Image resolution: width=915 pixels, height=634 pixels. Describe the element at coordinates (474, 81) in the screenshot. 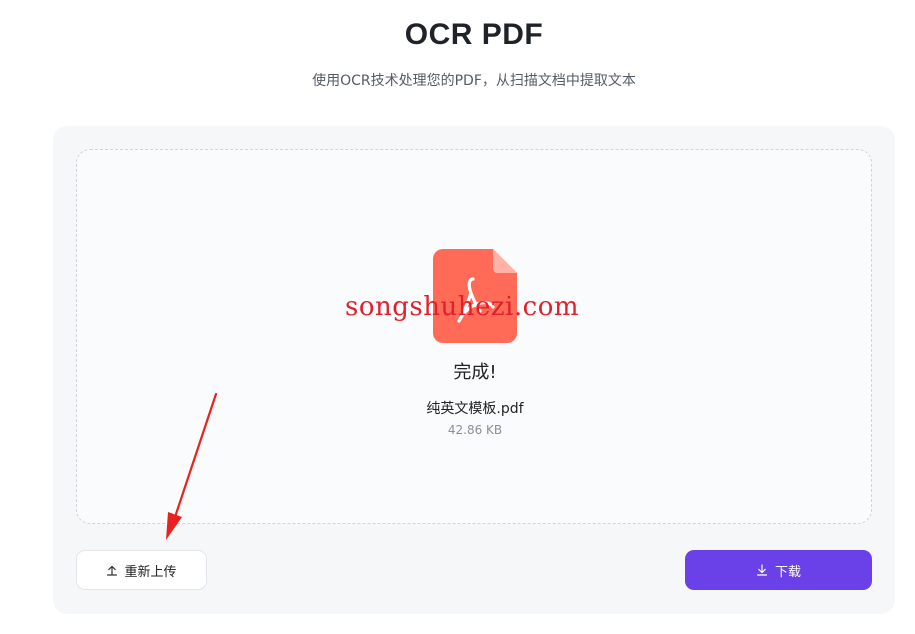

I see `page-subtitle: 使用OCR技术处理您的PDF，从扫描文档中提取文本` at that location.